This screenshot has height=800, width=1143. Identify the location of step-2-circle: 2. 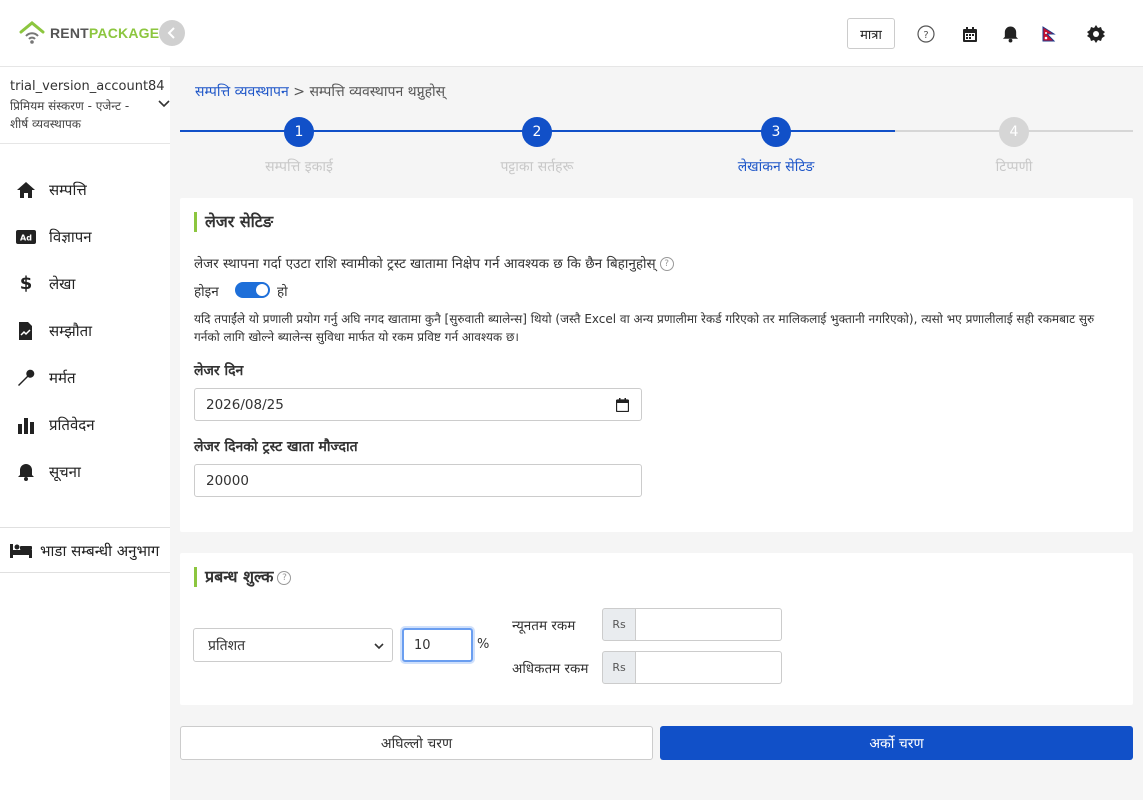
(537, 132).